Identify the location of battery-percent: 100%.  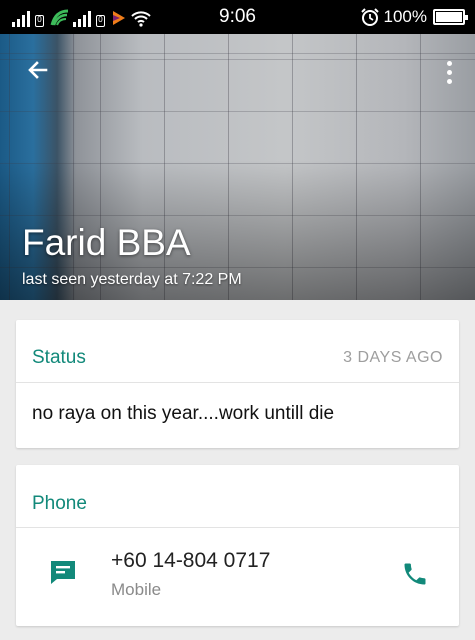
(405, 16).